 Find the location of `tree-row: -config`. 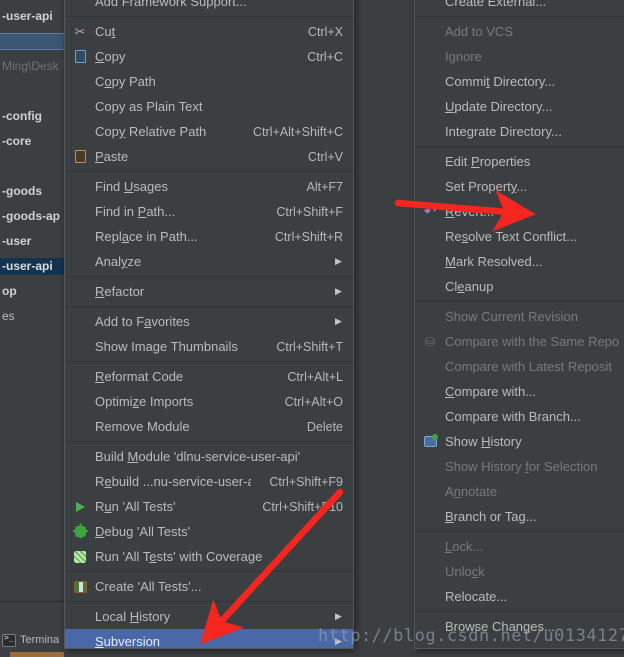

tree-row: -config is located at coordinates (32, 116).